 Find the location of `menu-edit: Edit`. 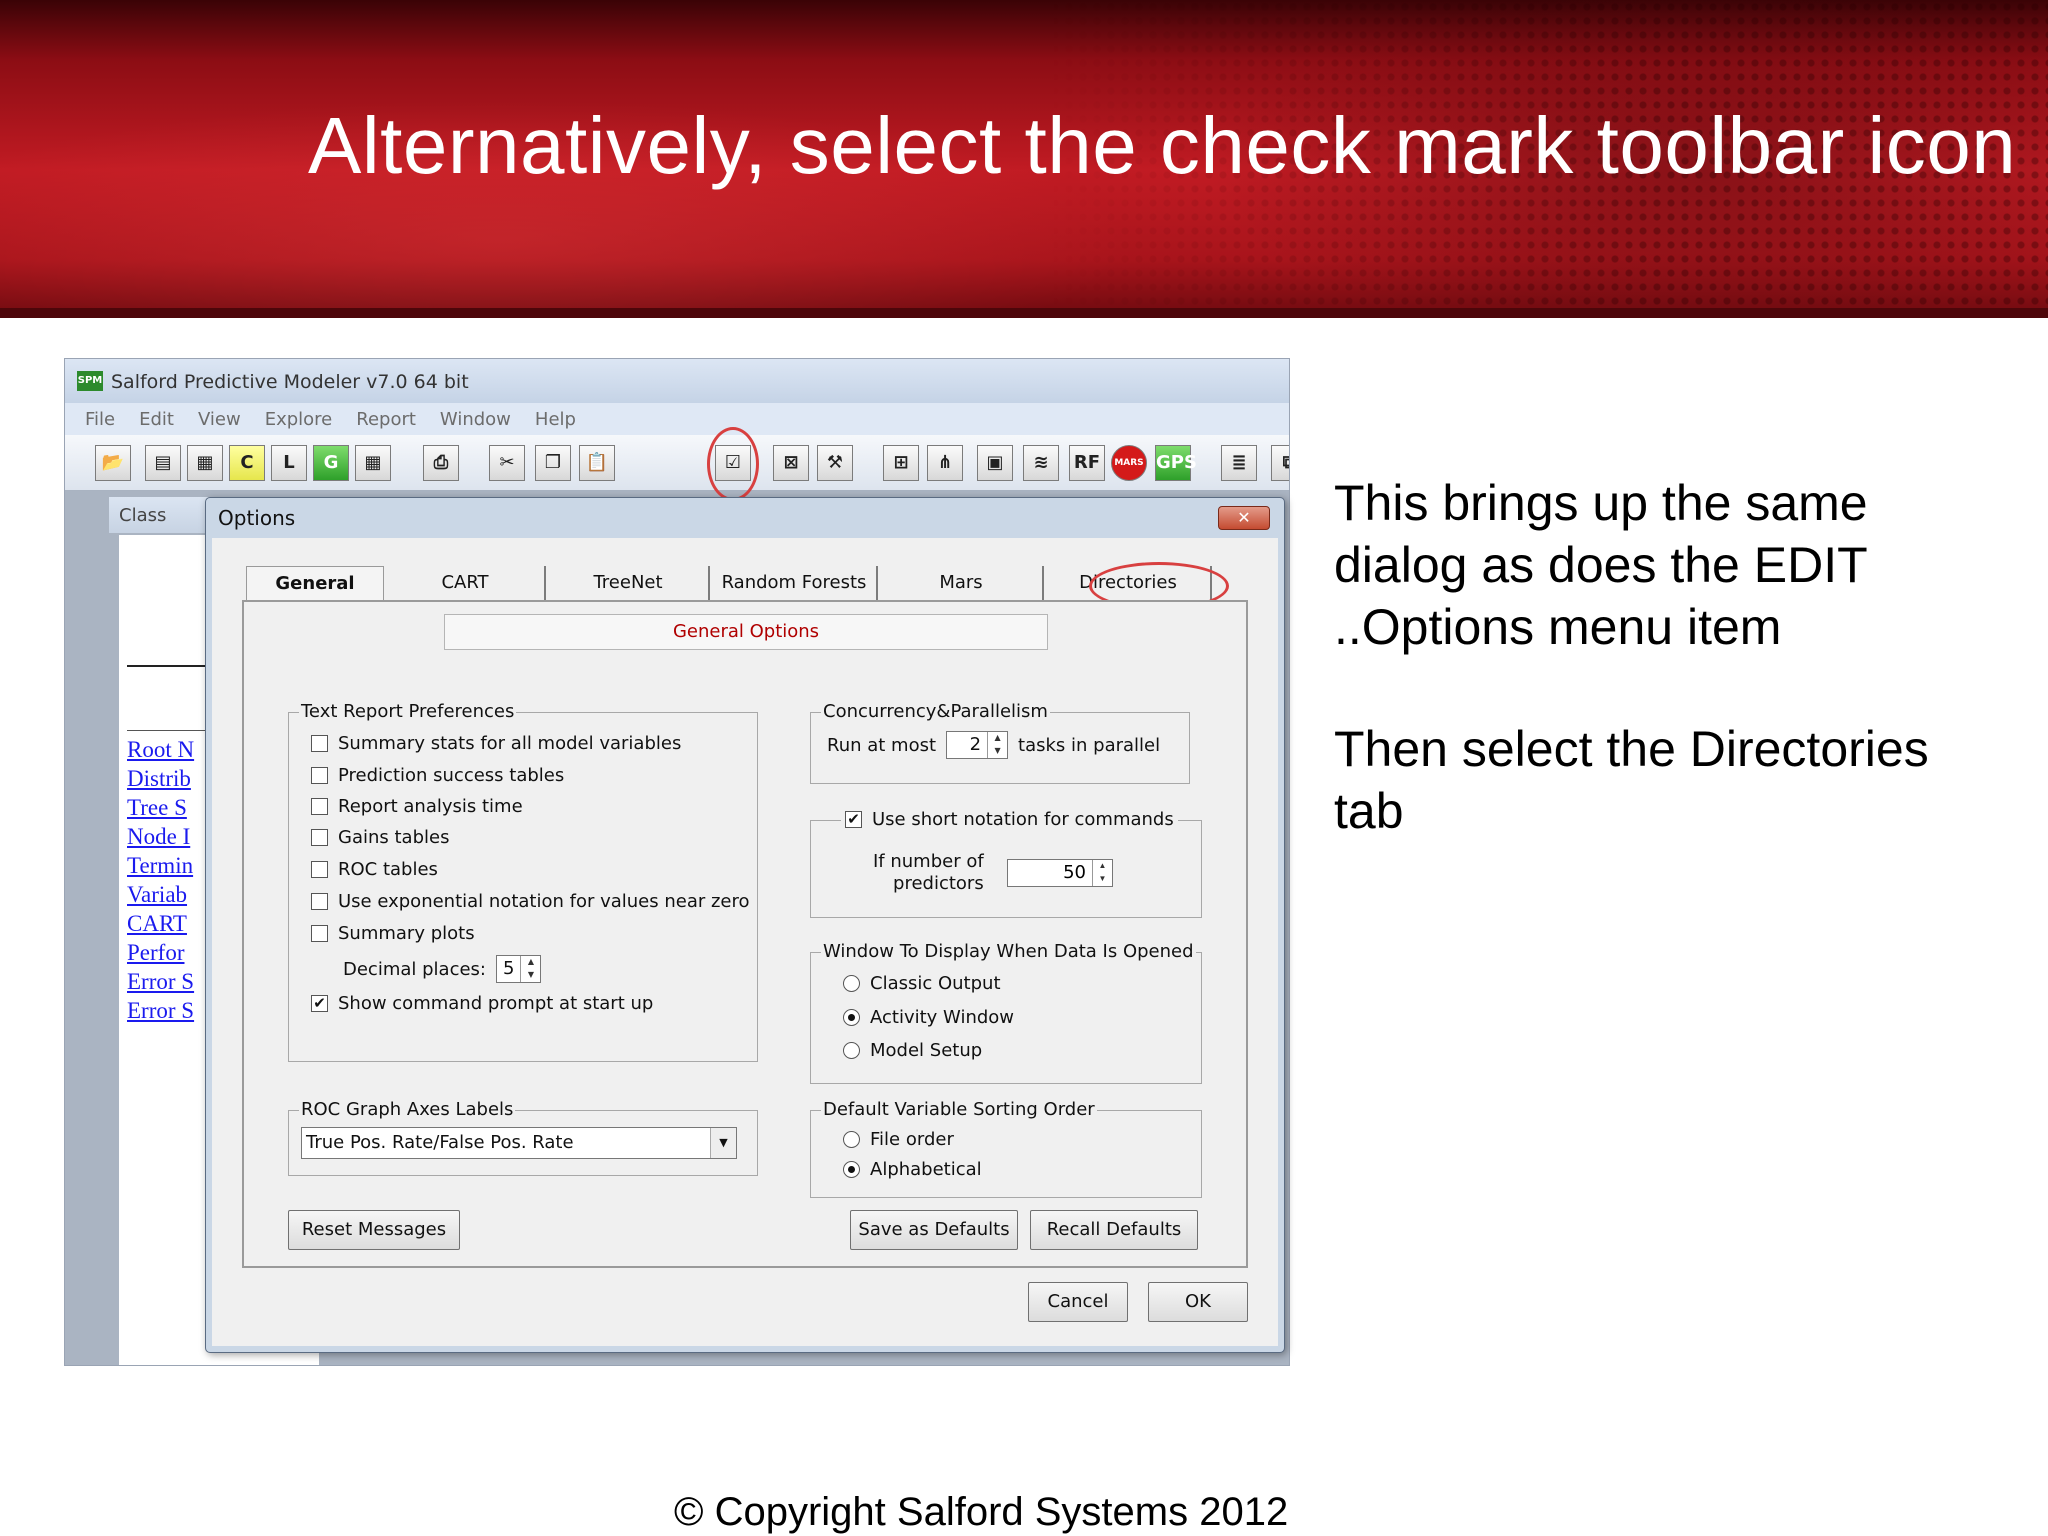

menu-edit: Edit is located at coordinates (156, 419).